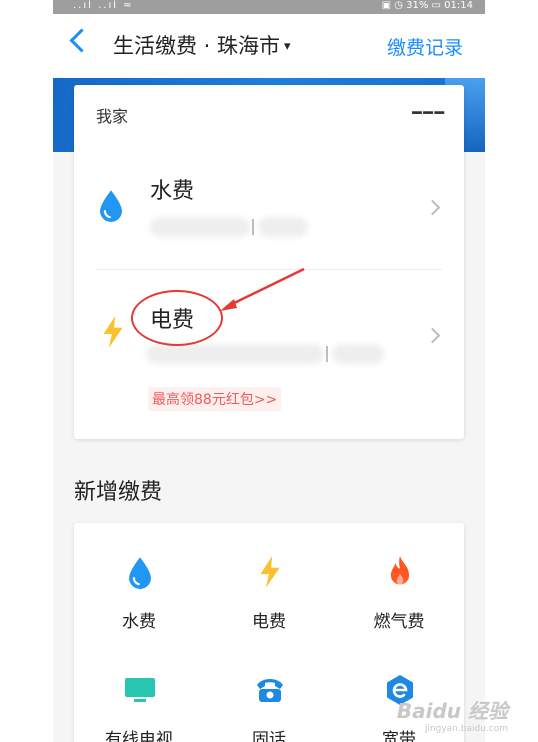 The height and width of the screenshot is (742, 538). What do you see at coordinates (399, 622) in the screenshot?
I see `tile-label: 燃气费` at bounding box center [399, 622].